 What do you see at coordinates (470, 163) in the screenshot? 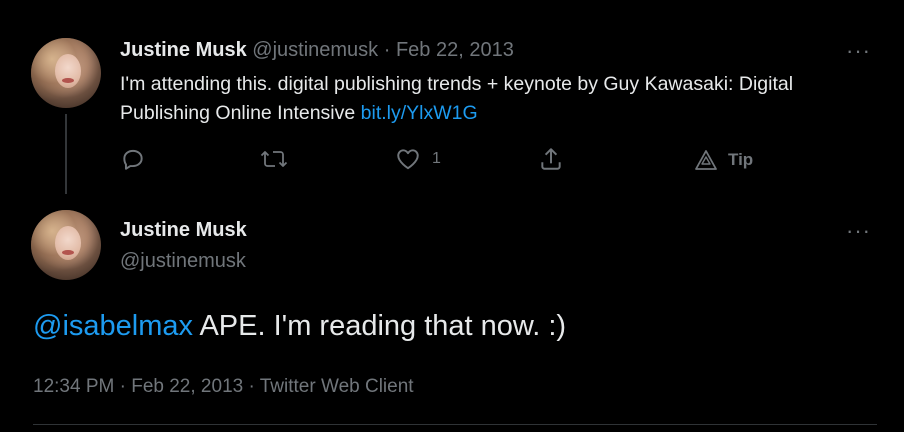
I see `parent-tweet-actions: 1 Tip` at bounding box center [470, 163].